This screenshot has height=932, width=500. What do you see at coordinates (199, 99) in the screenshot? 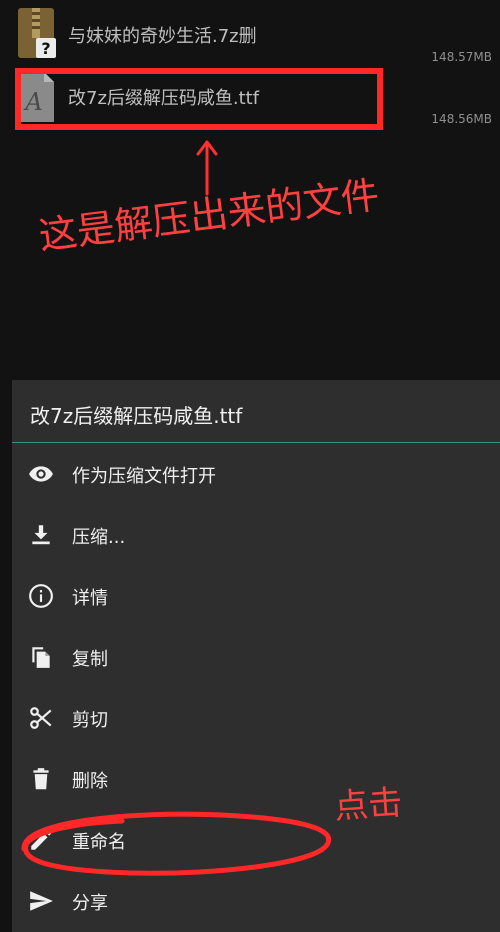
I see `annotation-highlight-box` at bounding box center [199, 99].